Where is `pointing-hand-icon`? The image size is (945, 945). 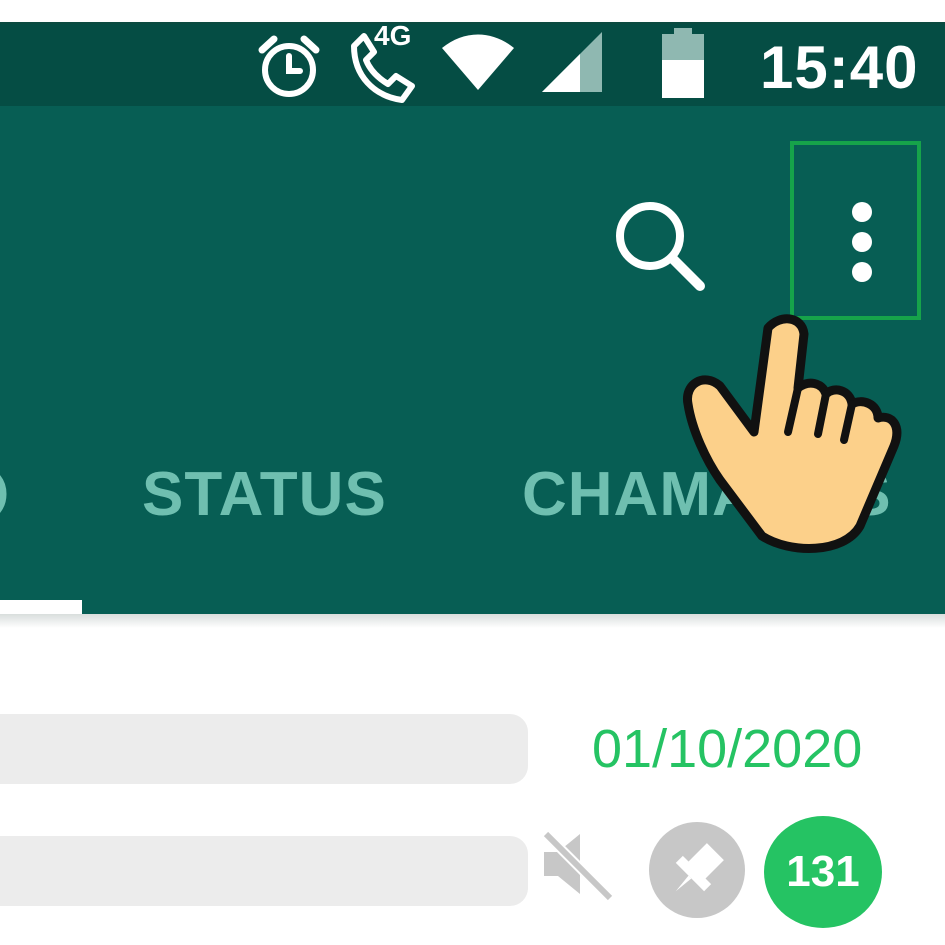
pointing-hand-icon is located at coordinates (792, 433).